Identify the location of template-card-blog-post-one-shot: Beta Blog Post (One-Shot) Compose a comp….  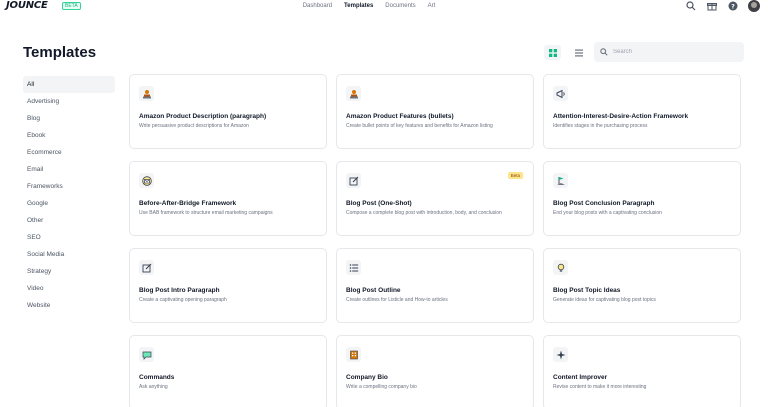
(435, 198).